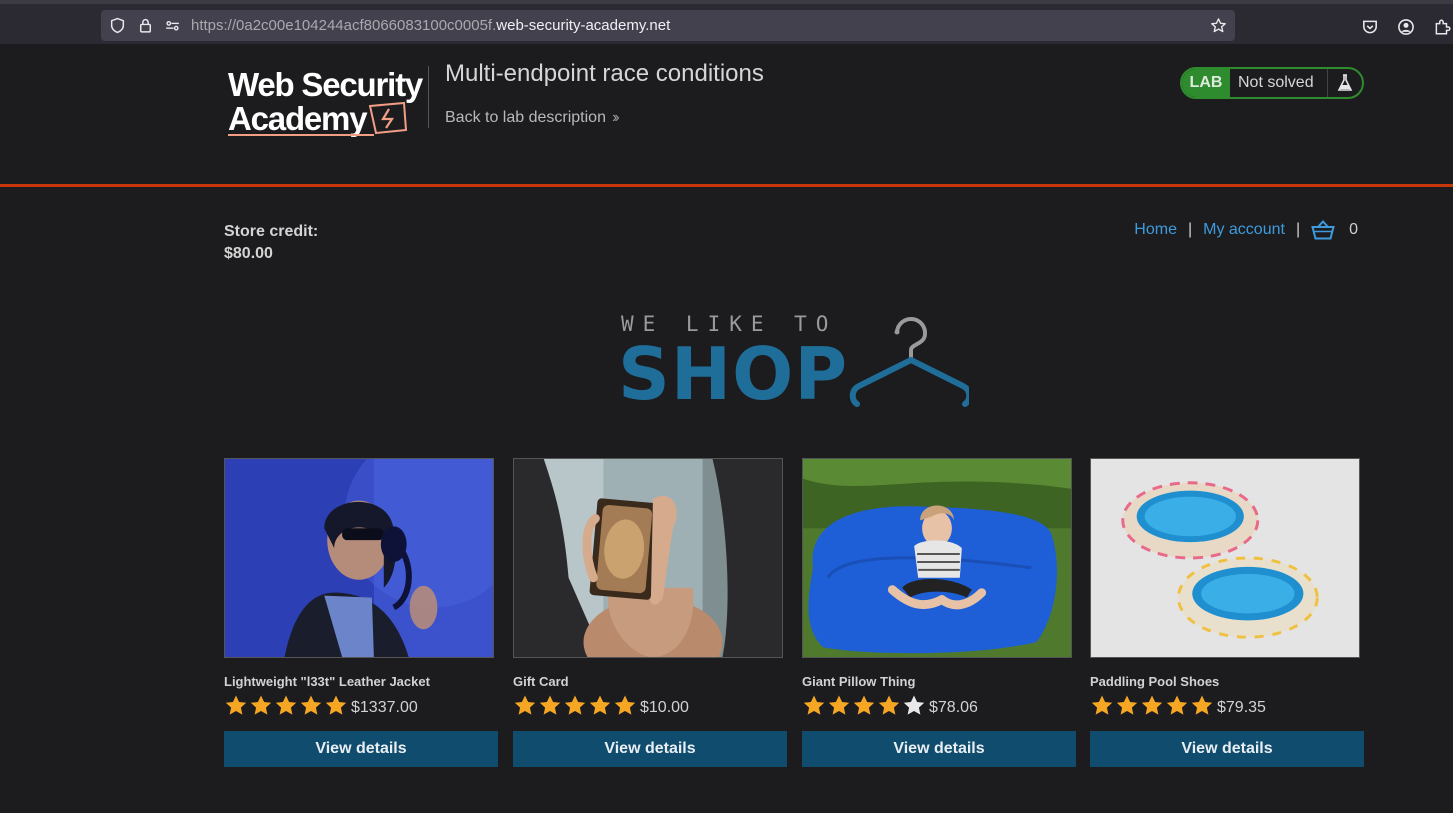 The image size is (1453, 813). What do you see at coordinates (384, 707) in the screenshot?
I see `product-price: $1337.00` at bounding box center [384, 707].